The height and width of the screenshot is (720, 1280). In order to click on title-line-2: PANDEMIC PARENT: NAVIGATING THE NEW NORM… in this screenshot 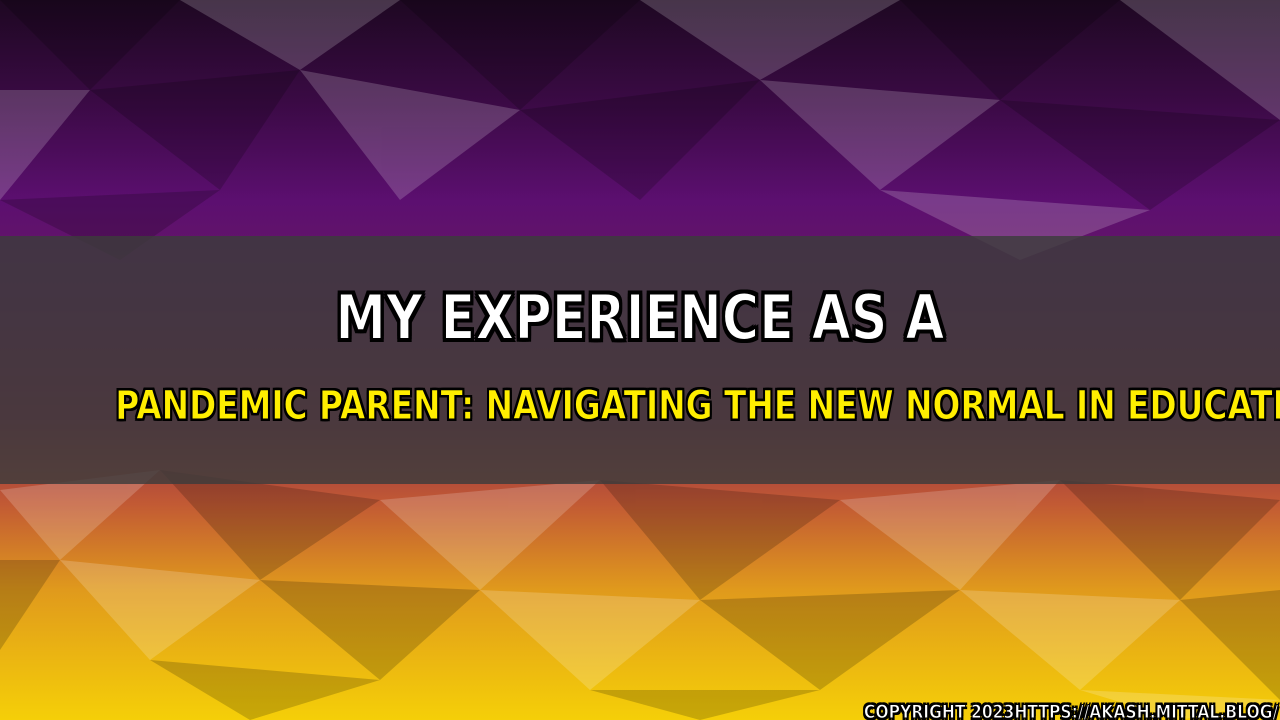, I will do `click(697, 406)`.